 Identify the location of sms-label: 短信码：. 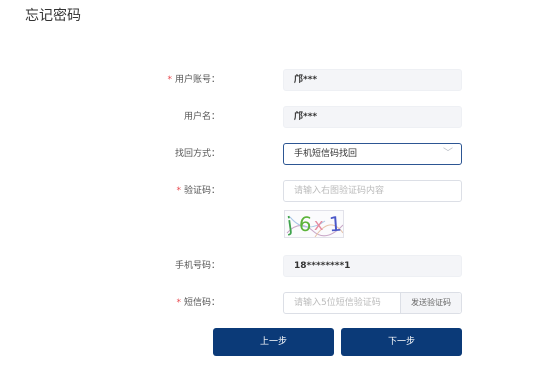
(201, 303).